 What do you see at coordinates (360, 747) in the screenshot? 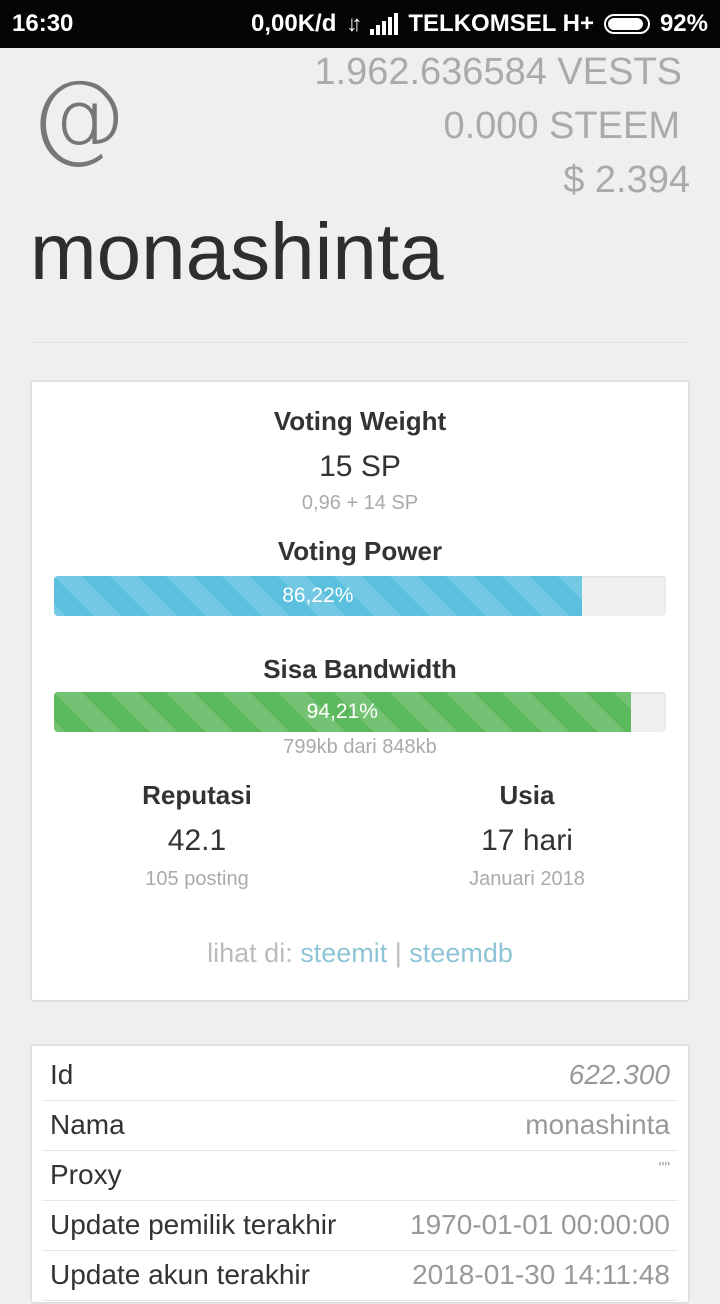
I see `bandwidth-detail: 799kb dari 848kb` at bounding box center [360, 747].